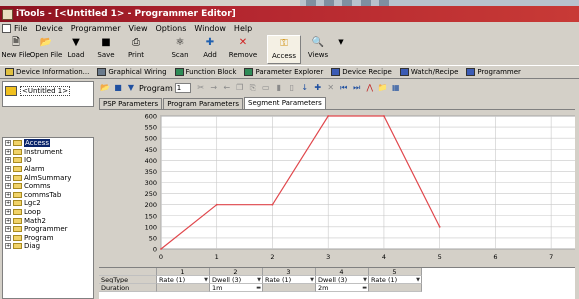  What do you see at coordinates (48, 246) in the screenshot?
I see `tree-item-diag: + Diag` at bounding box center [48, 246].